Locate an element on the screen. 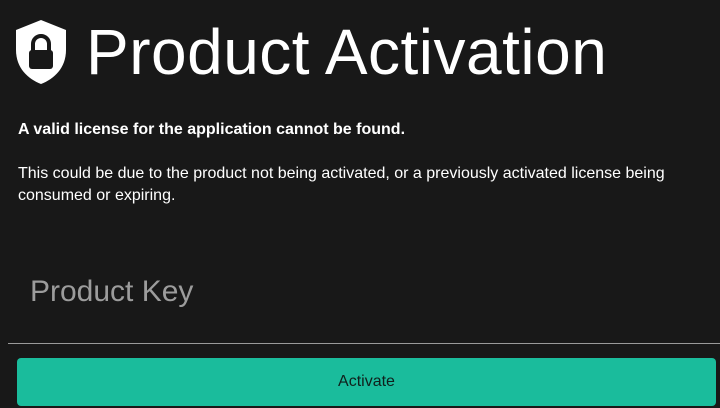 The height and width of the screenshot is (408, 720). page-title: Product Activation is located at coordinates (347, 52).